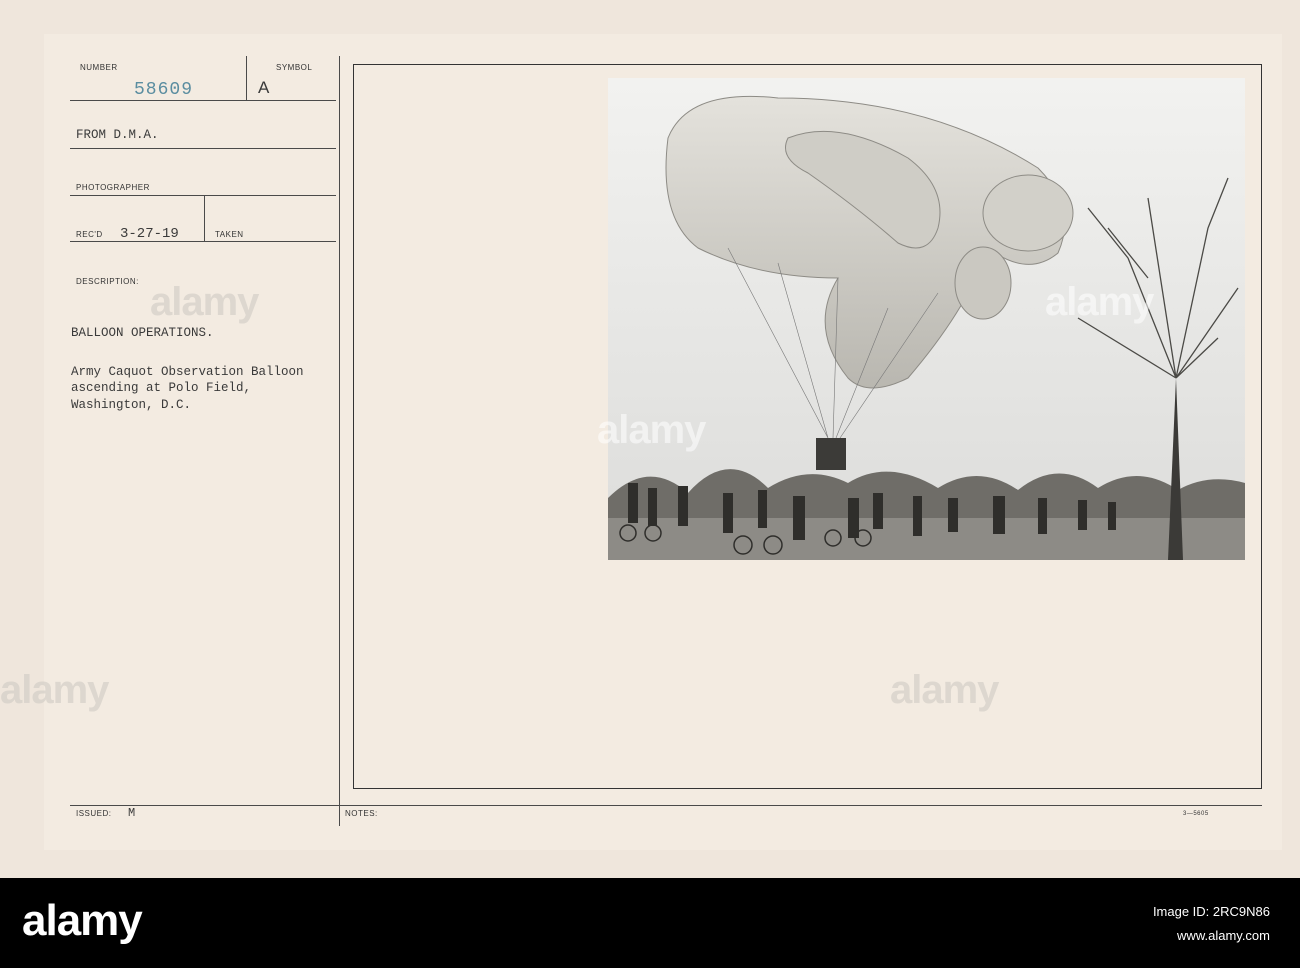 This screenshot has height=968, width=1300. Describe the element at coordinates (107, 281) in the screenshot. I see `description-label: DESCRIPTION:` at that location.